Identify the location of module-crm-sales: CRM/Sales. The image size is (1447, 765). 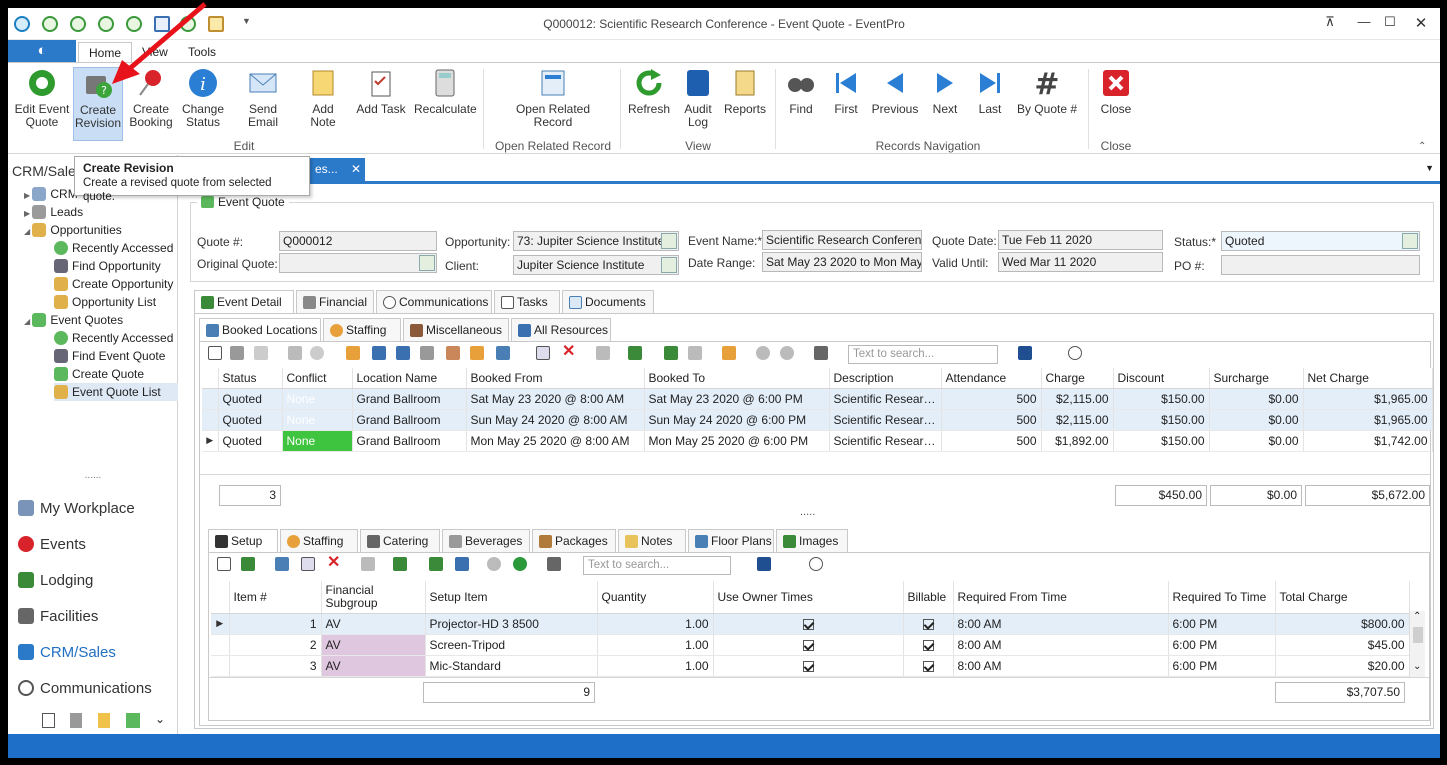
(67, 653).